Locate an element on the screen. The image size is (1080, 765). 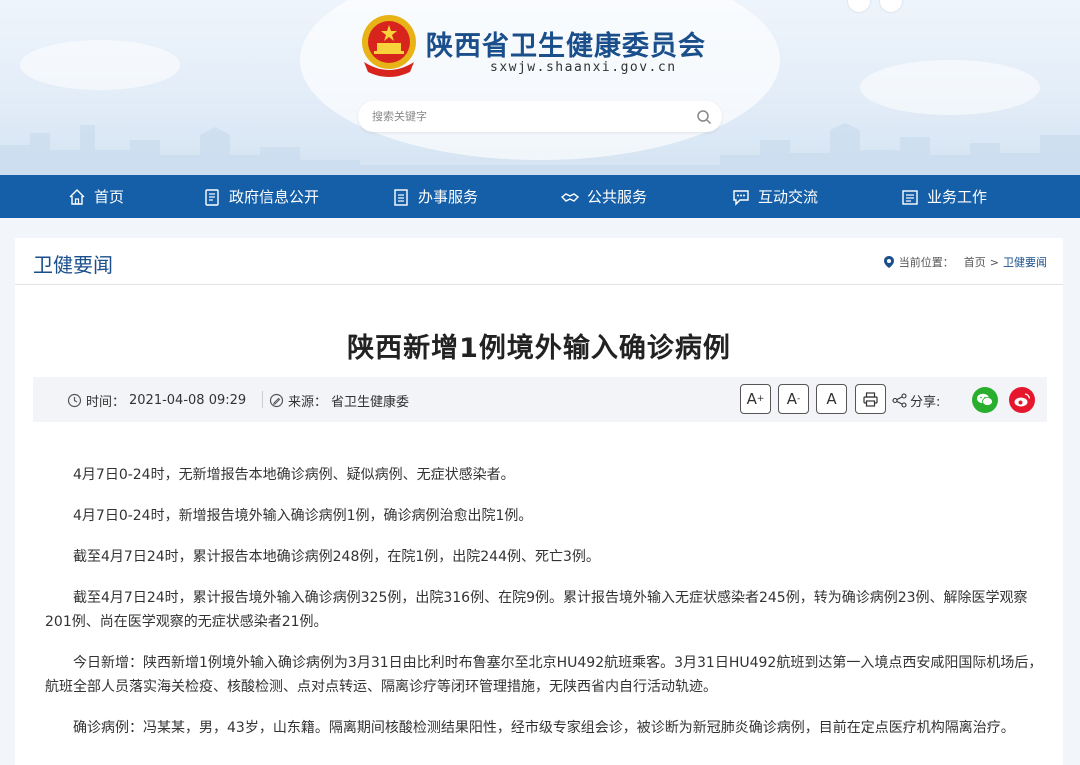
search-box is located at coordinates (540, 116).